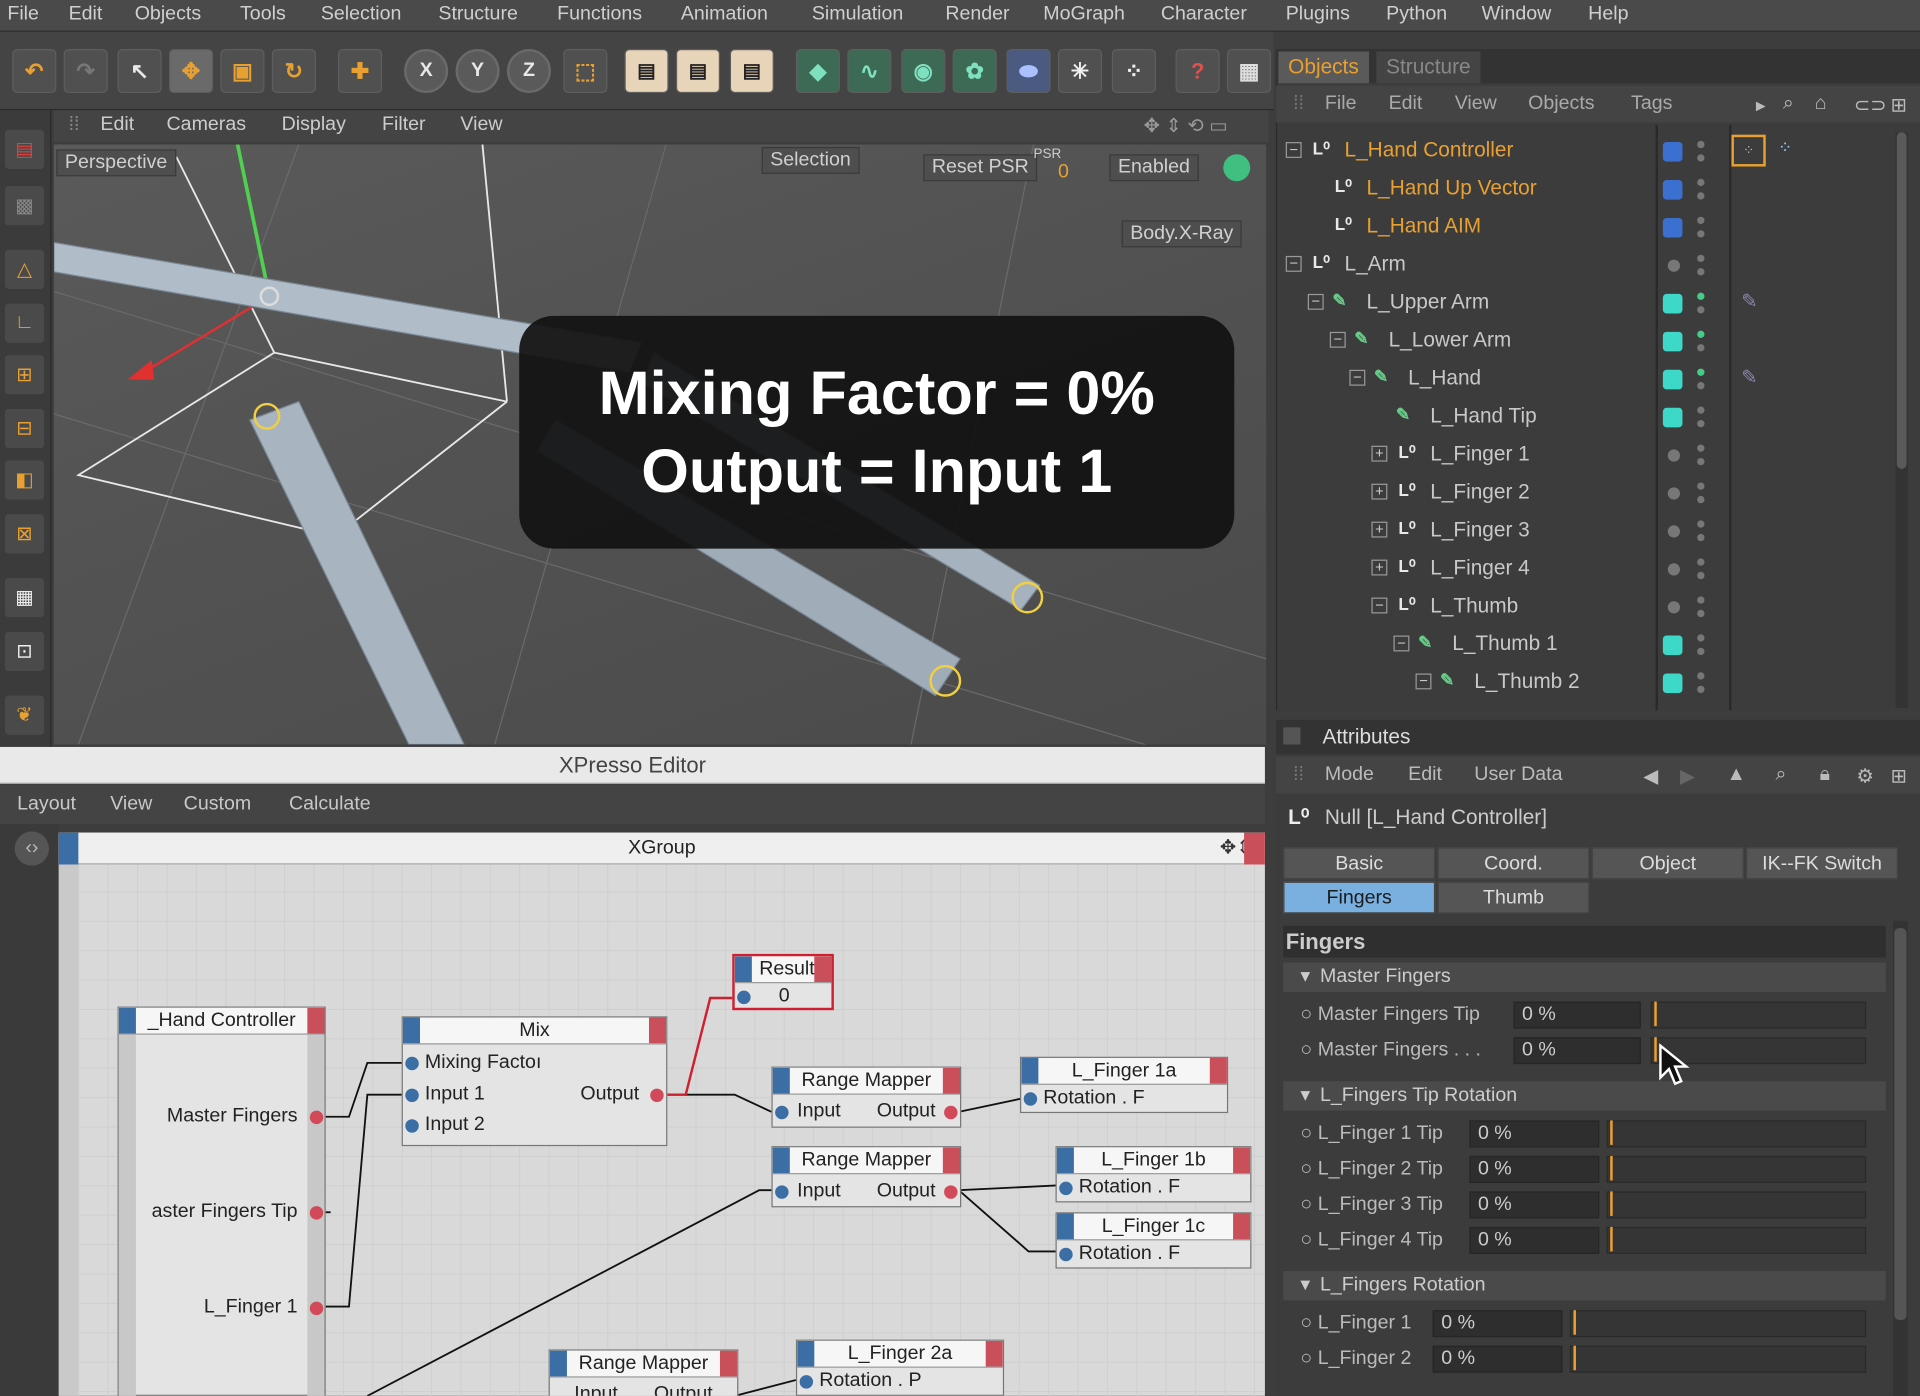 The width and height of the screenshot is (1920, 1396). What do you see at coordinates (1865, 776) in the screenshot?
I see `settings-icon: ⚙︎` at bounding box center [1865, 776].